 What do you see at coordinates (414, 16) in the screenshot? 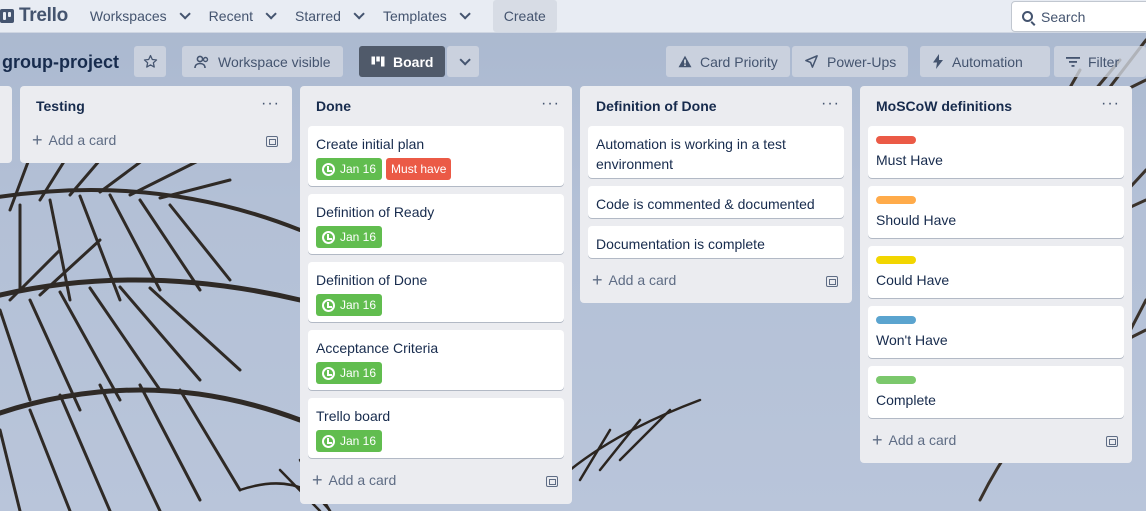
I see `templates-label: Templates` at bounding box center [414, 16].